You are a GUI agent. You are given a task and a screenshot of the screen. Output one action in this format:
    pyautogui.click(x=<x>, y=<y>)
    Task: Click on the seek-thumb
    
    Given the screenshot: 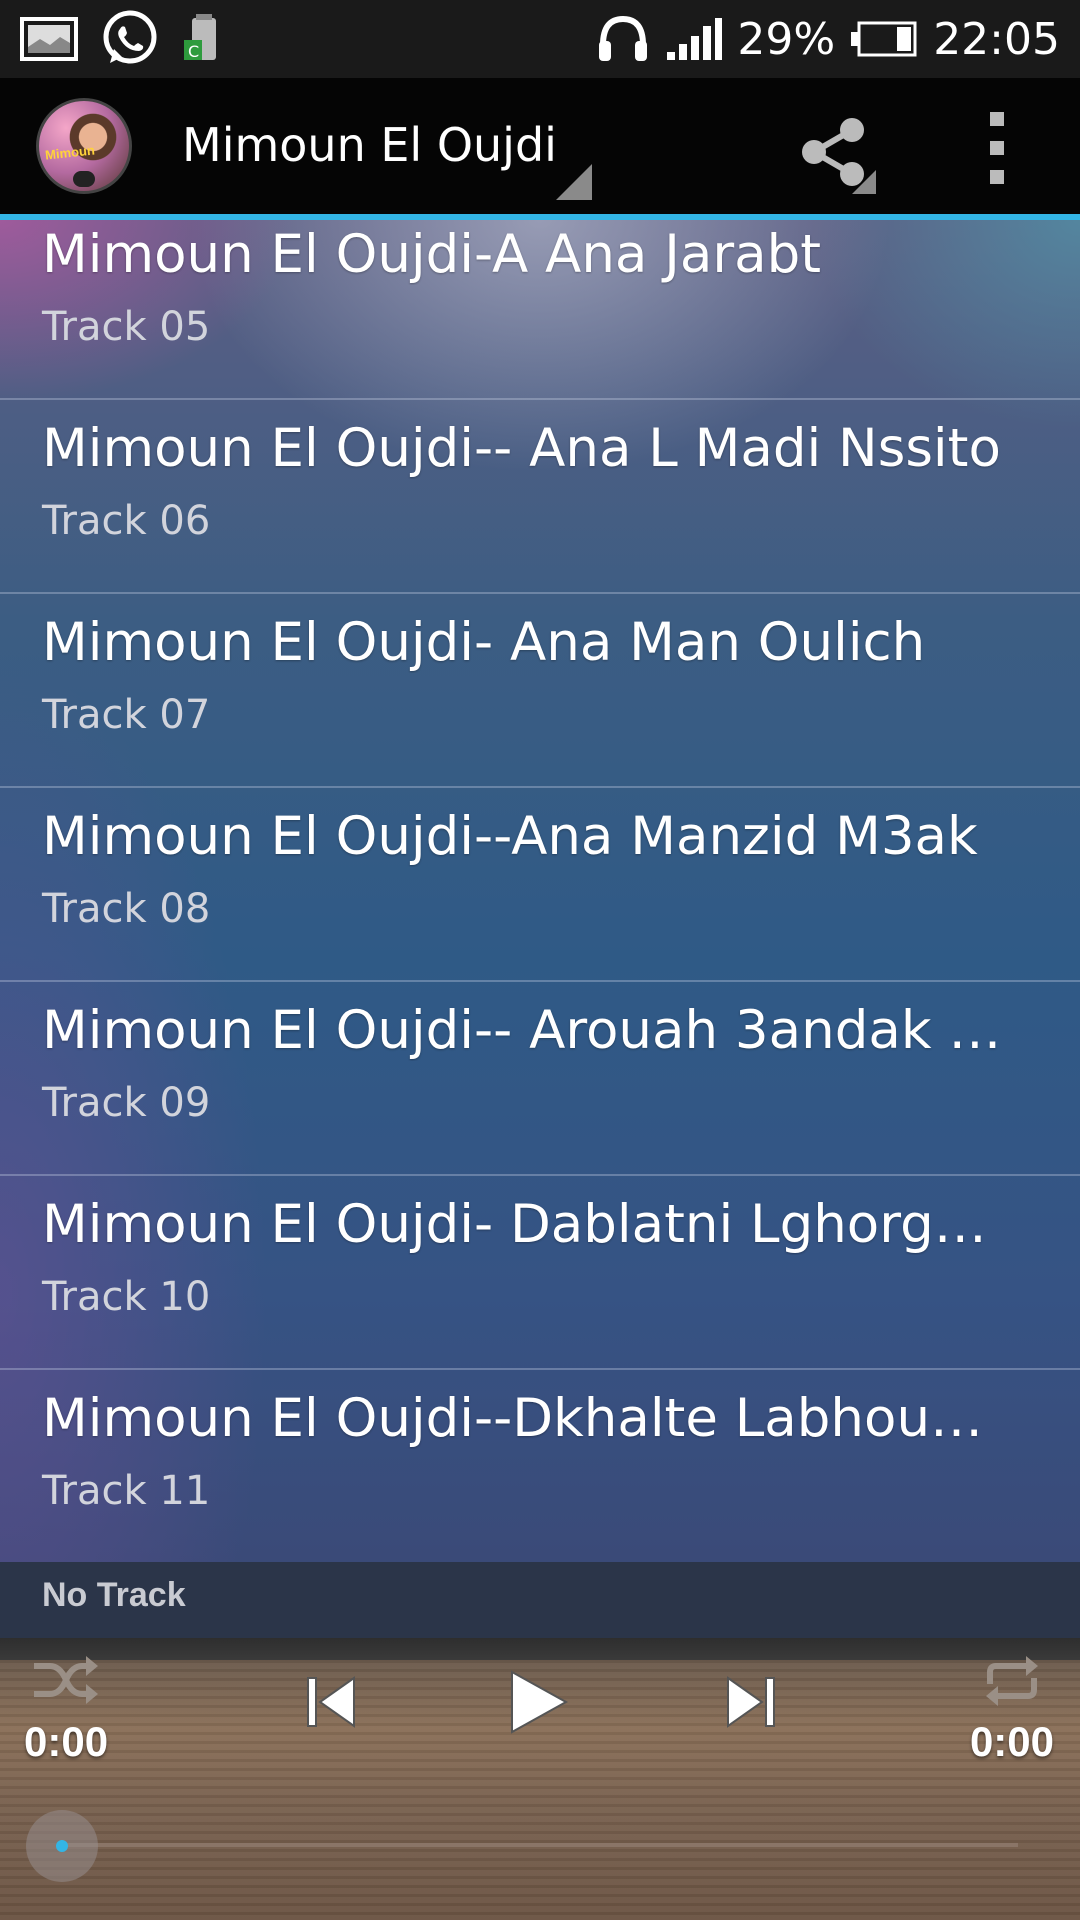 What is the action you would take?
    pyautogui.click(x=62, y=1846)
    